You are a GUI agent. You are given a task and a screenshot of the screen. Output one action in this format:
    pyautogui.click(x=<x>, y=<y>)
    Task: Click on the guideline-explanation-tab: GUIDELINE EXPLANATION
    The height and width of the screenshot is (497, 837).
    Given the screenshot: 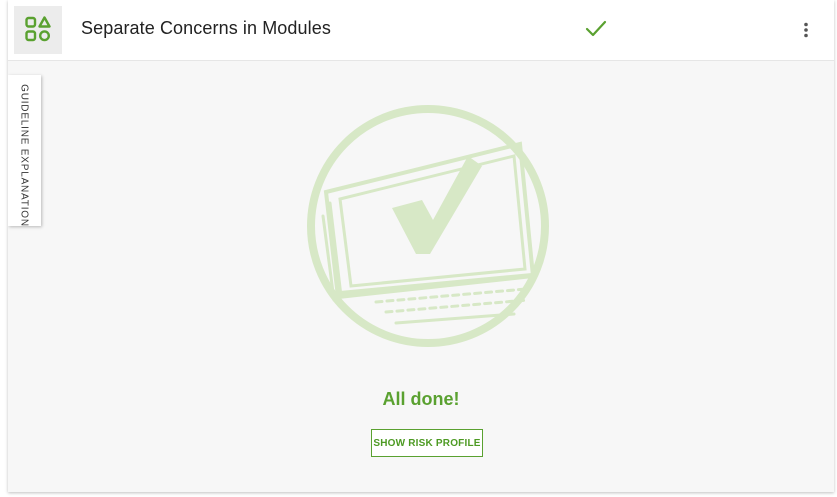 What is the action you would take?
    pyautogui.click(x=24, y=151)
    